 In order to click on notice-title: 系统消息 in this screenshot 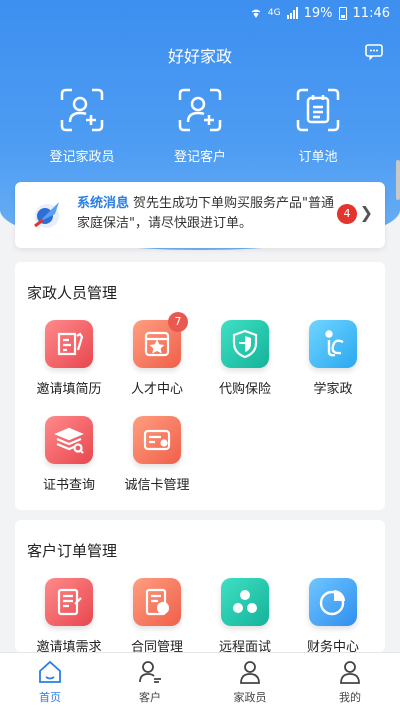, I will do `click(103, 203)`.